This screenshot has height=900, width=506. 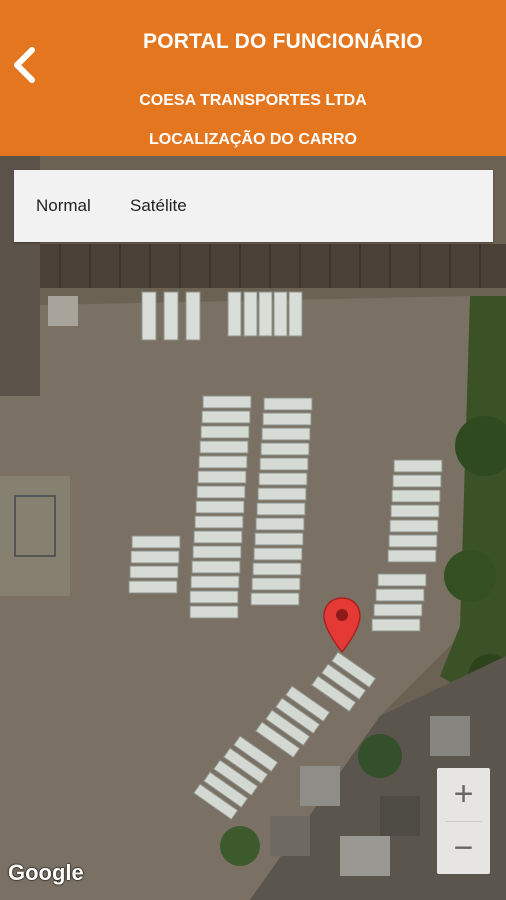 I want to click on google-logo: Google, so click(x=46, y=872).